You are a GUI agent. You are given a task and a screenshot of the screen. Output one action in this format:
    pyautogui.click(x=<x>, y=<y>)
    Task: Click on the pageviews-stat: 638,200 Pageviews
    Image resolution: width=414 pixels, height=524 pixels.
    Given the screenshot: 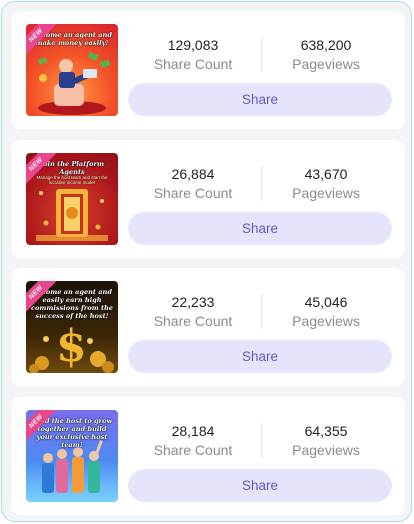 What is the action you would take?
    pyautogui.click(x=326, y=54)
    